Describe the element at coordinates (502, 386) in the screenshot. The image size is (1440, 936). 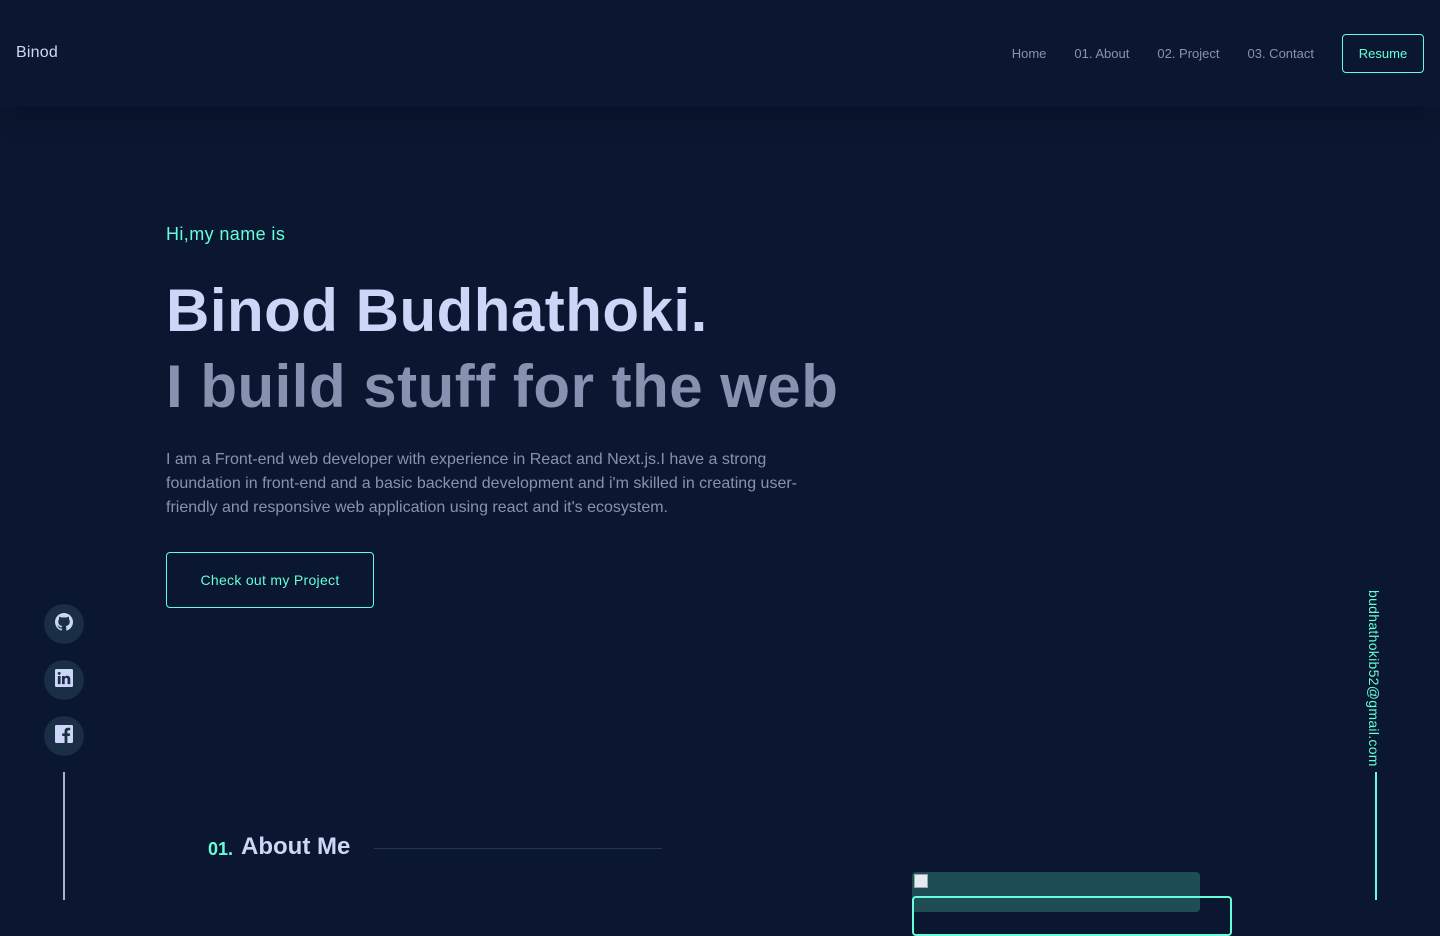
I see `hero-tagline: I build stuff for the web` at that location.